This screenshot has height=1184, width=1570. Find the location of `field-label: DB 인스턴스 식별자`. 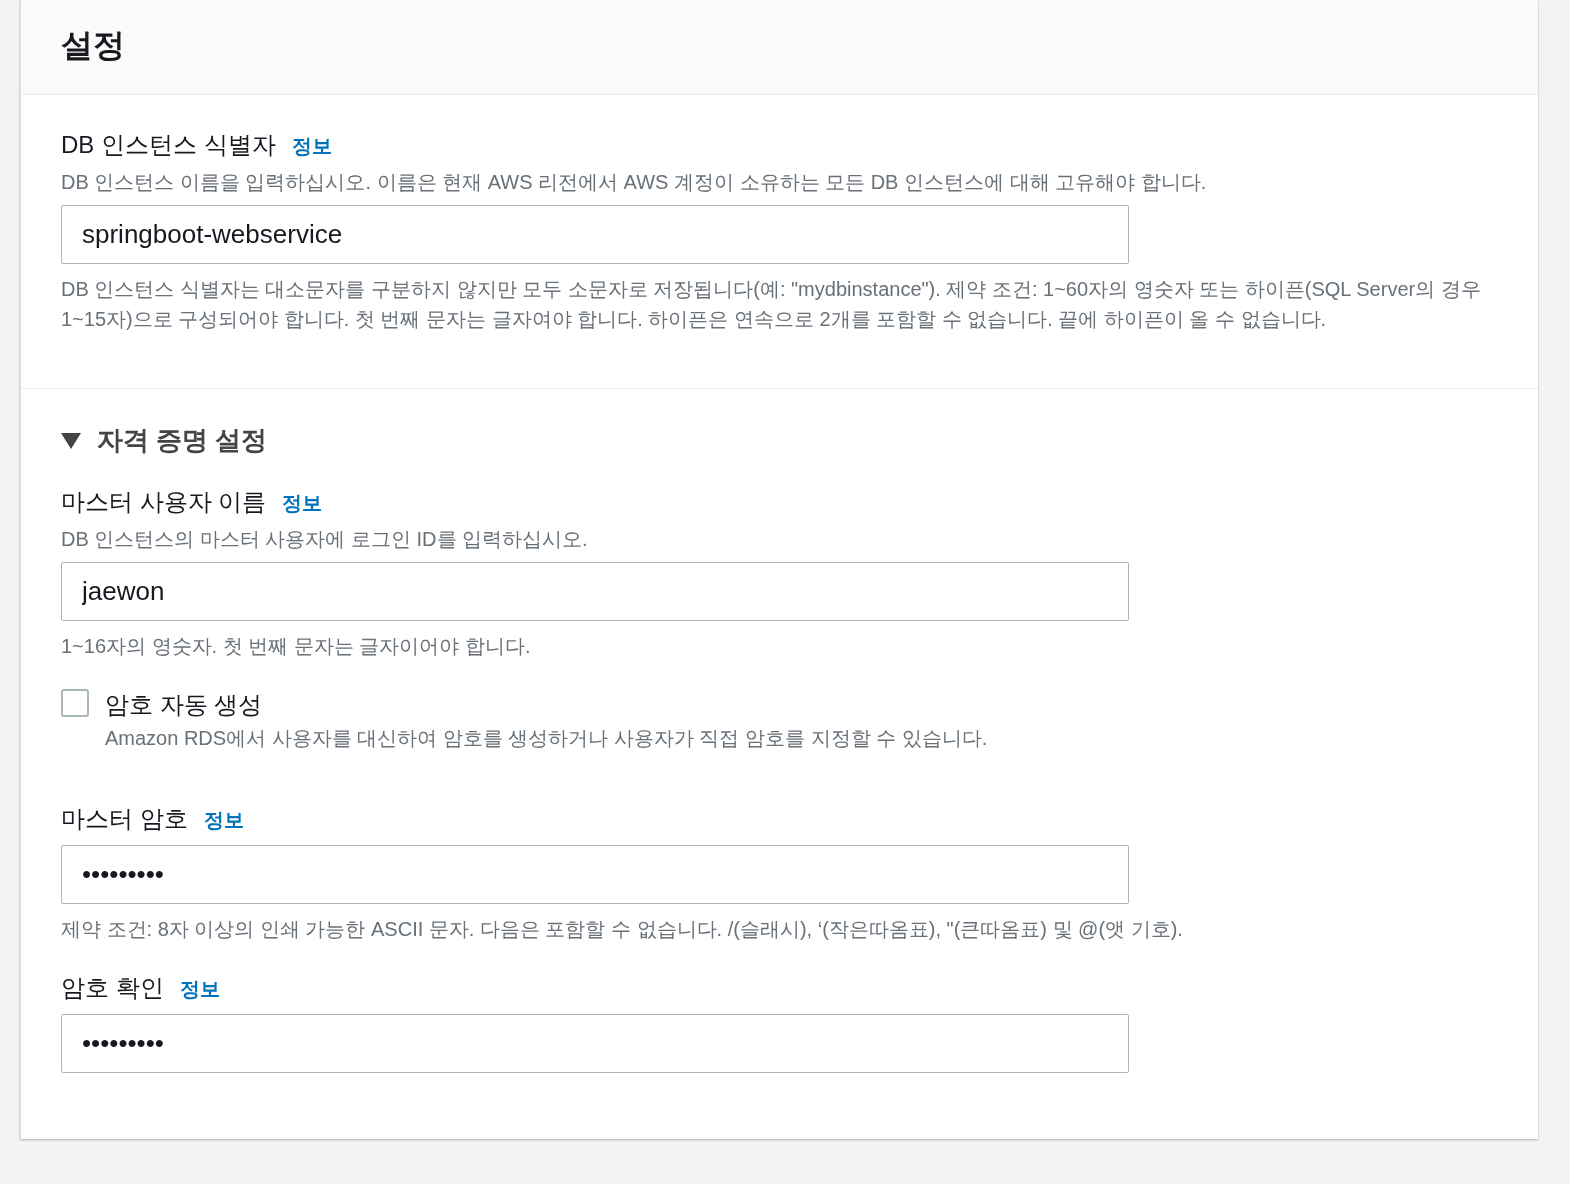

field-label: DB 인스턴스 식별자 is located at coordinates (168, 145).